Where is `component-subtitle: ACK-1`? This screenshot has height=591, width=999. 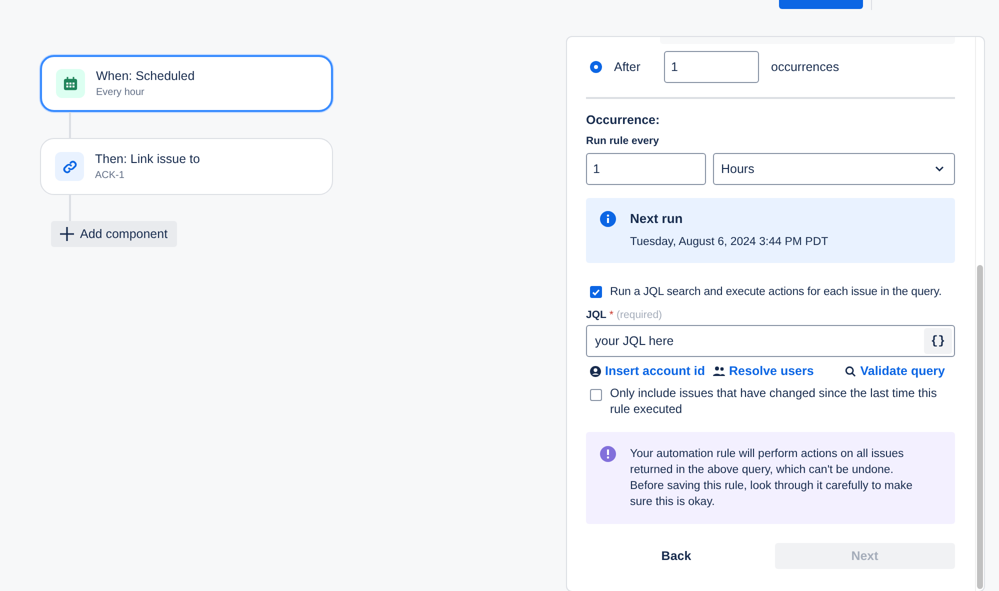 component-subtitle: ACK-1 is located at coordinates (110, 175).